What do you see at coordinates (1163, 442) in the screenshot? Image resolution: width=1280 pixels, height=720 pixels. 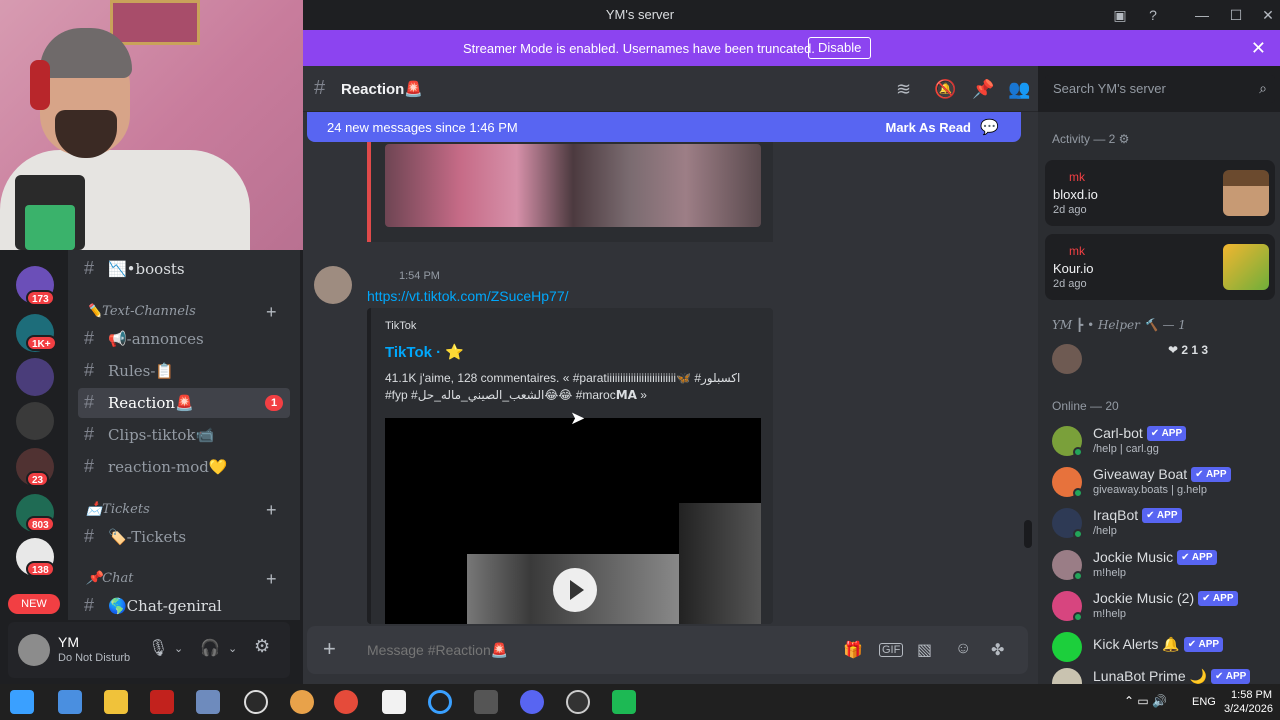 I see `member-carl-bot: Carl-bot ✔ APP/help | carl.gg` at bounding box center [1163, 442].